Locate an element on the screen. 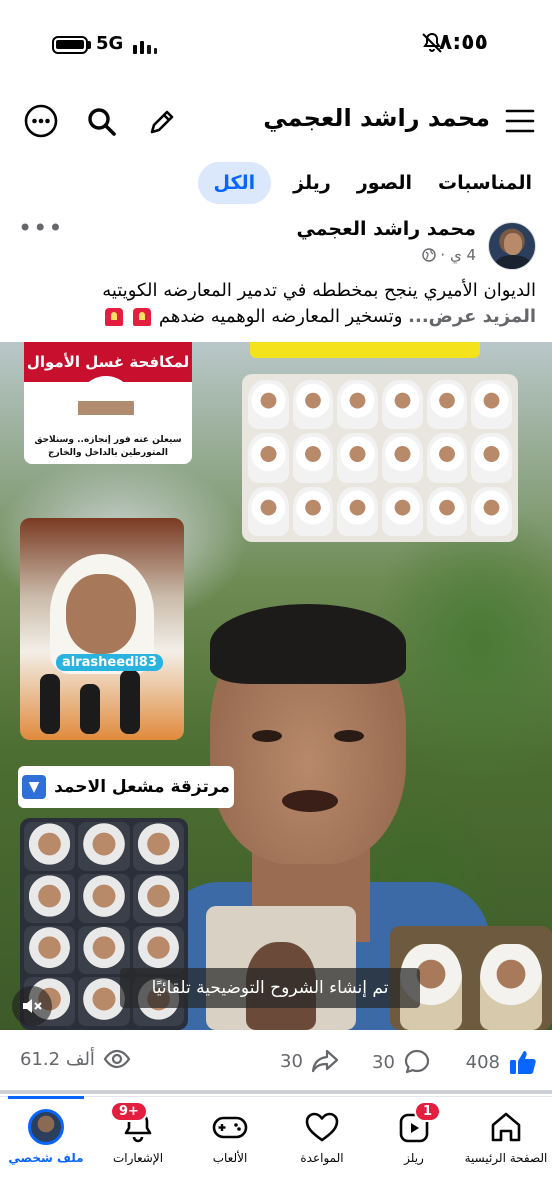 This screenshot has height=1200, width=552. post-more-icon: ••• is located at coordinates (40, 228).